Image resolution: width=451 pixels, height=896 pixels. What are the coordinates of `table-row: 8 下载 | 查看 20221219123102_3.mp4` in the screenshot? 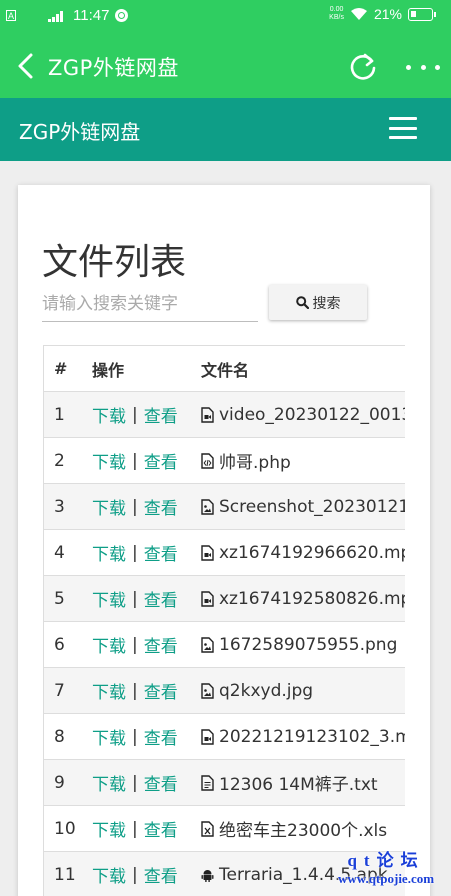 It's located at (224, 737).